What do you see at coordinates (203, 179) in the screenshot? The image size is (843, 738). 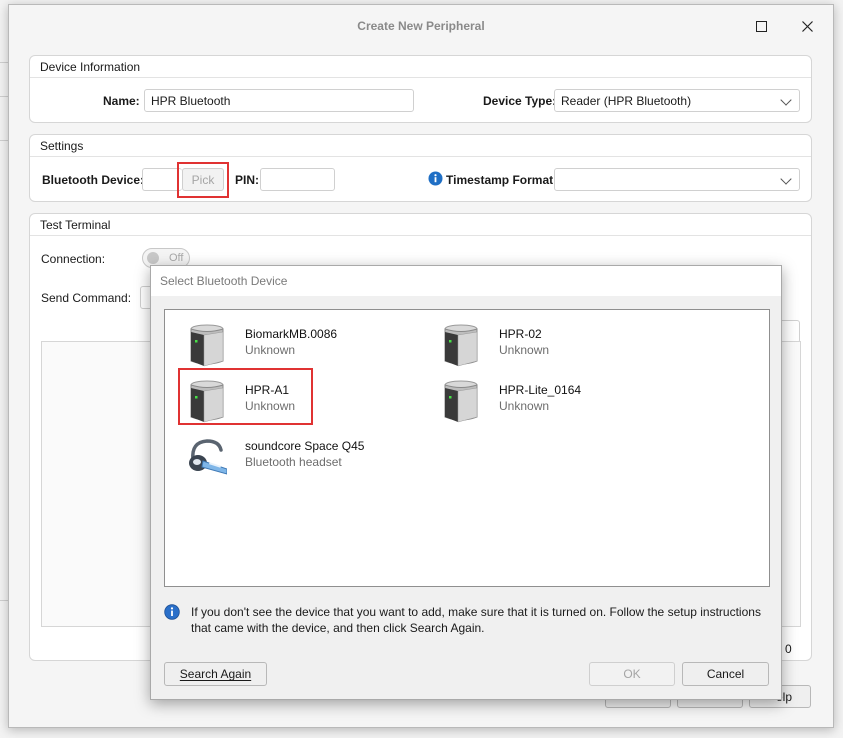 I see `pick-button: Pick` at bounding box center [203, 179].